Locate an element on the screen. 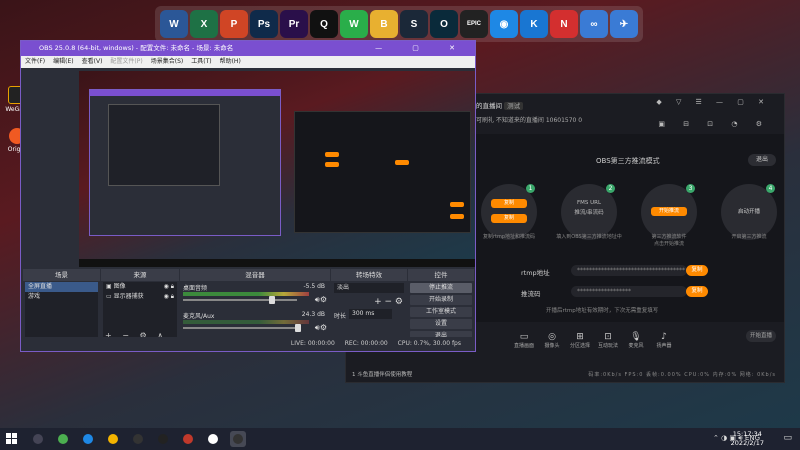 The height and width of the screenshot is (450, 800). scene-item: 全屏直播 is located at coordinates (61, 287).